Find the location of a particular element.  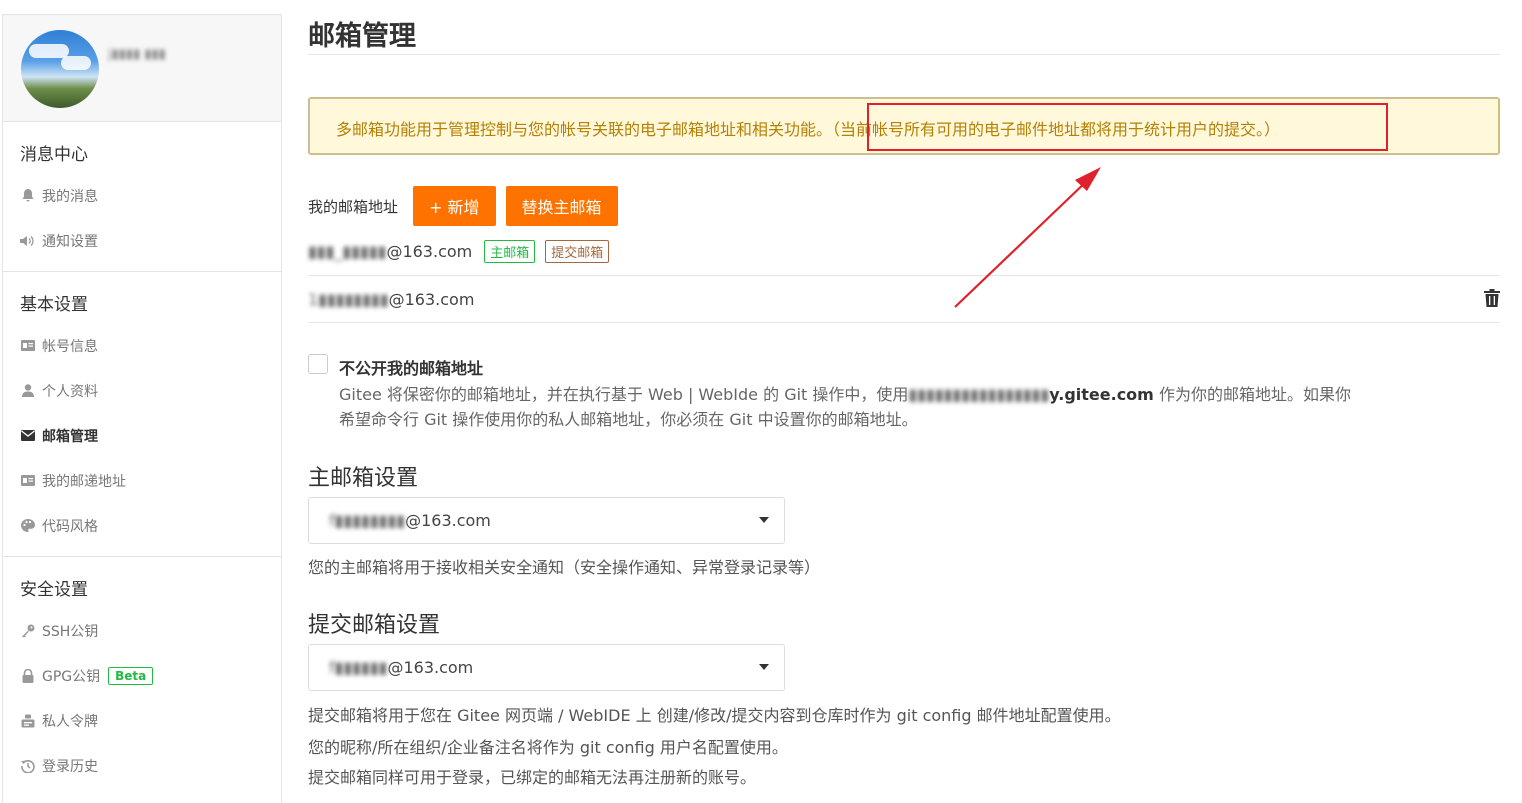

volume-icon is located at coordinates (28, 241).